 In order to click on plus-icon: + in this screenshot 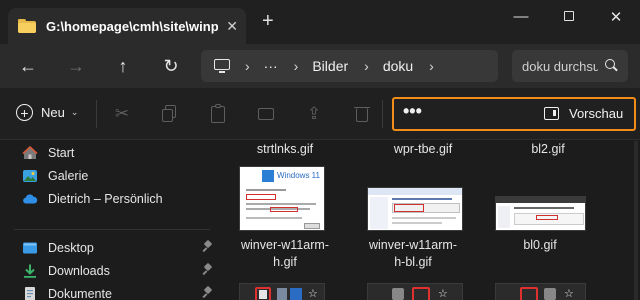, I will do `click(24, 112)`.